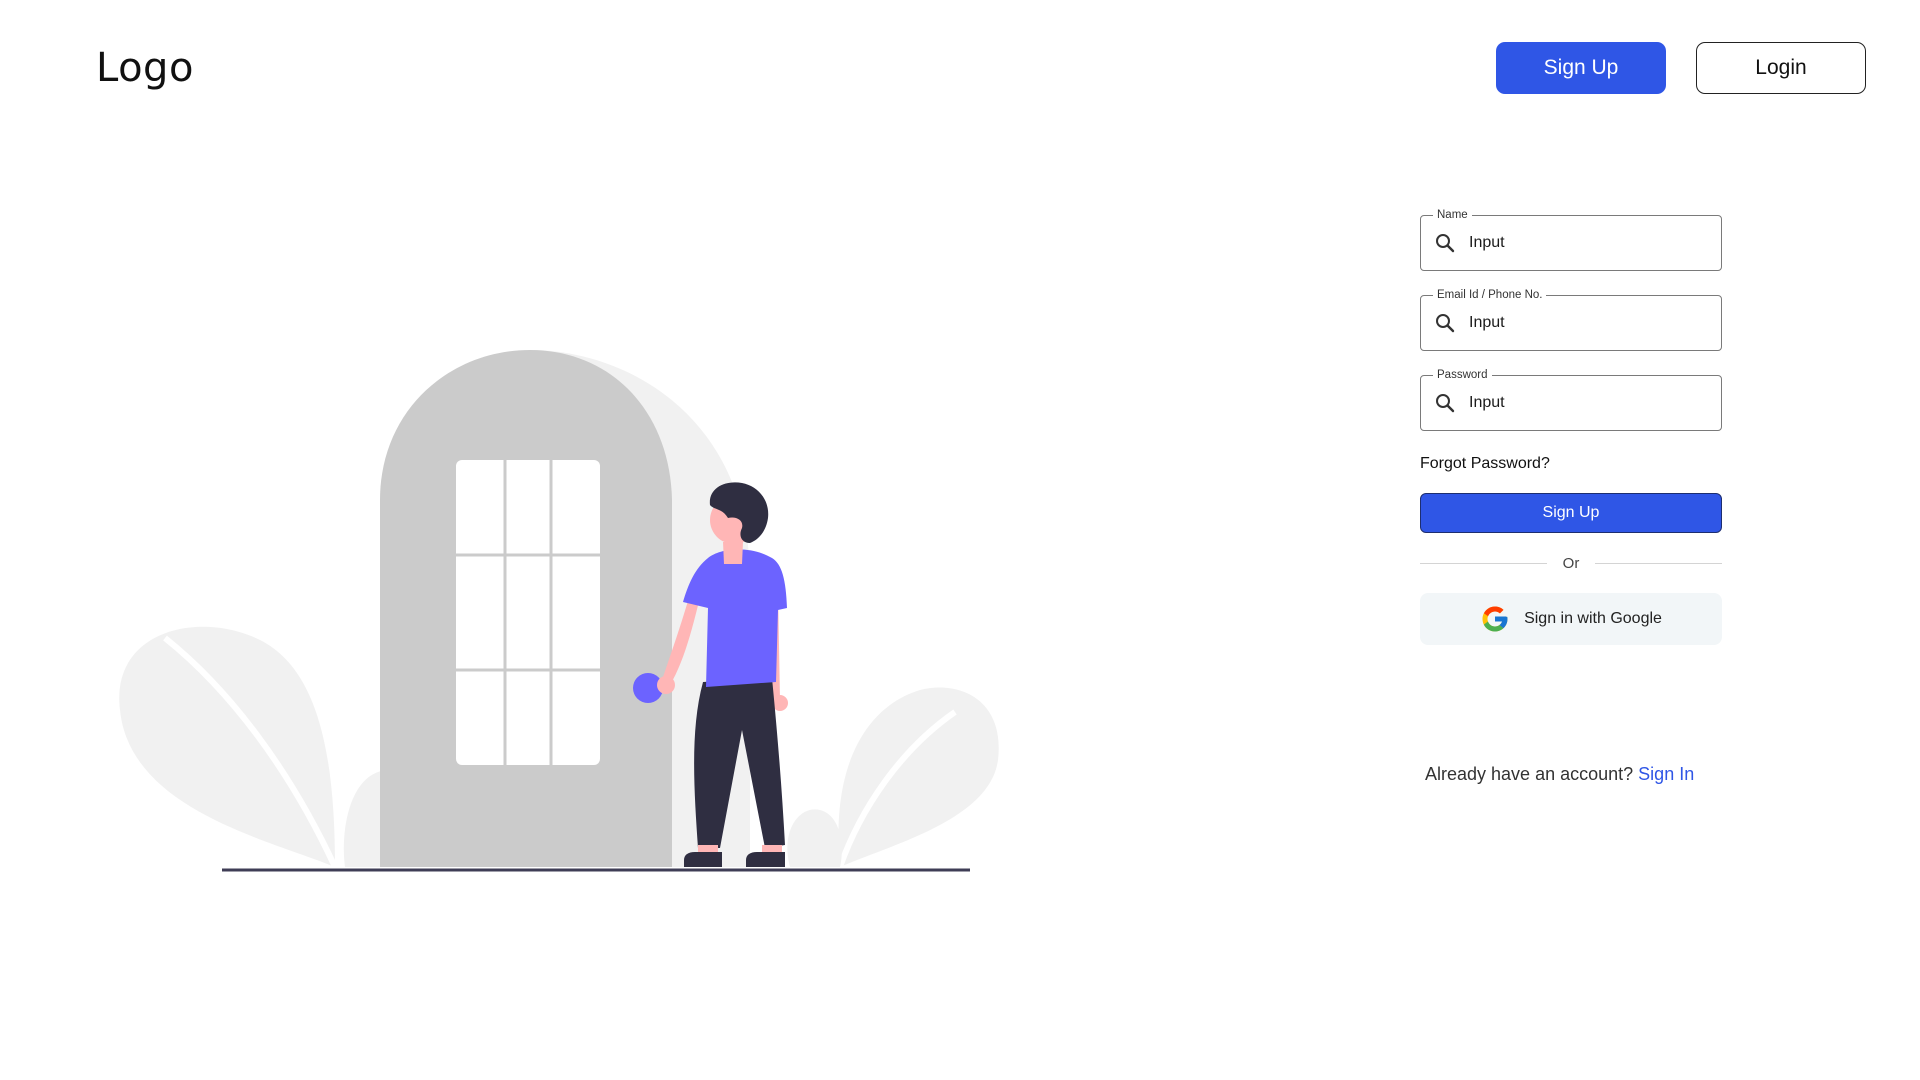 The image size is (1920, 1080). I want to click on forgot-password-link: Forgot Password?, so click(1571, 464).